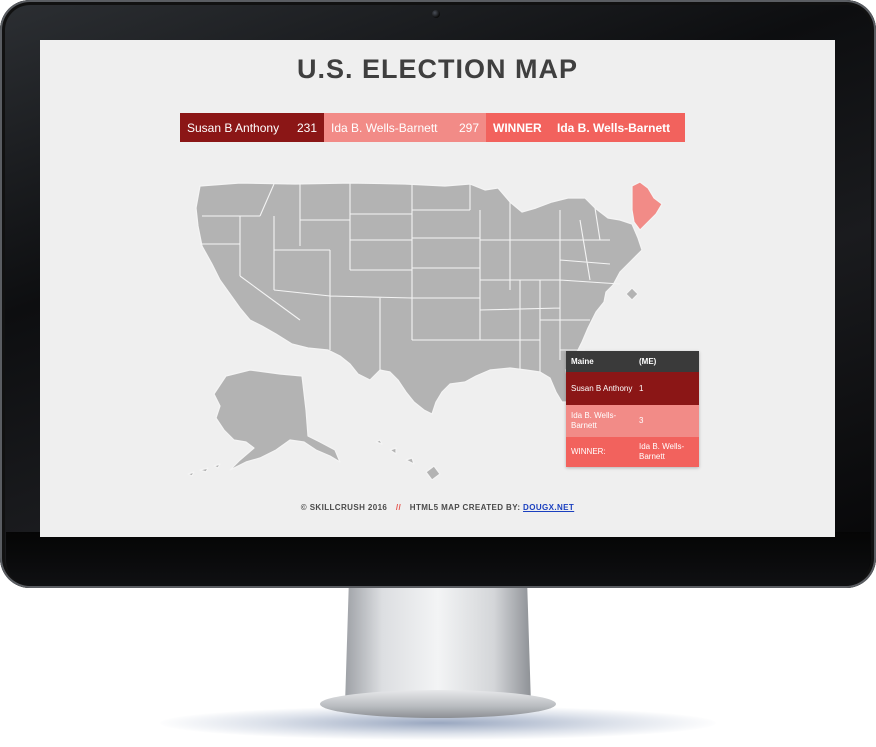  I want to click on state-name: Maine, so click(582, 361).